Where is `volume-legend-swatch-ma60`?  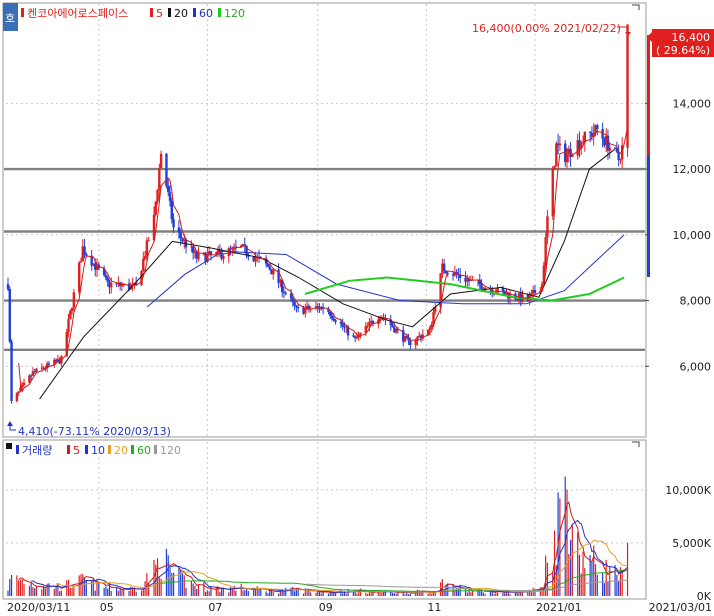
volume-legend-swatch-ma60 is located at coordinates (132, 449).